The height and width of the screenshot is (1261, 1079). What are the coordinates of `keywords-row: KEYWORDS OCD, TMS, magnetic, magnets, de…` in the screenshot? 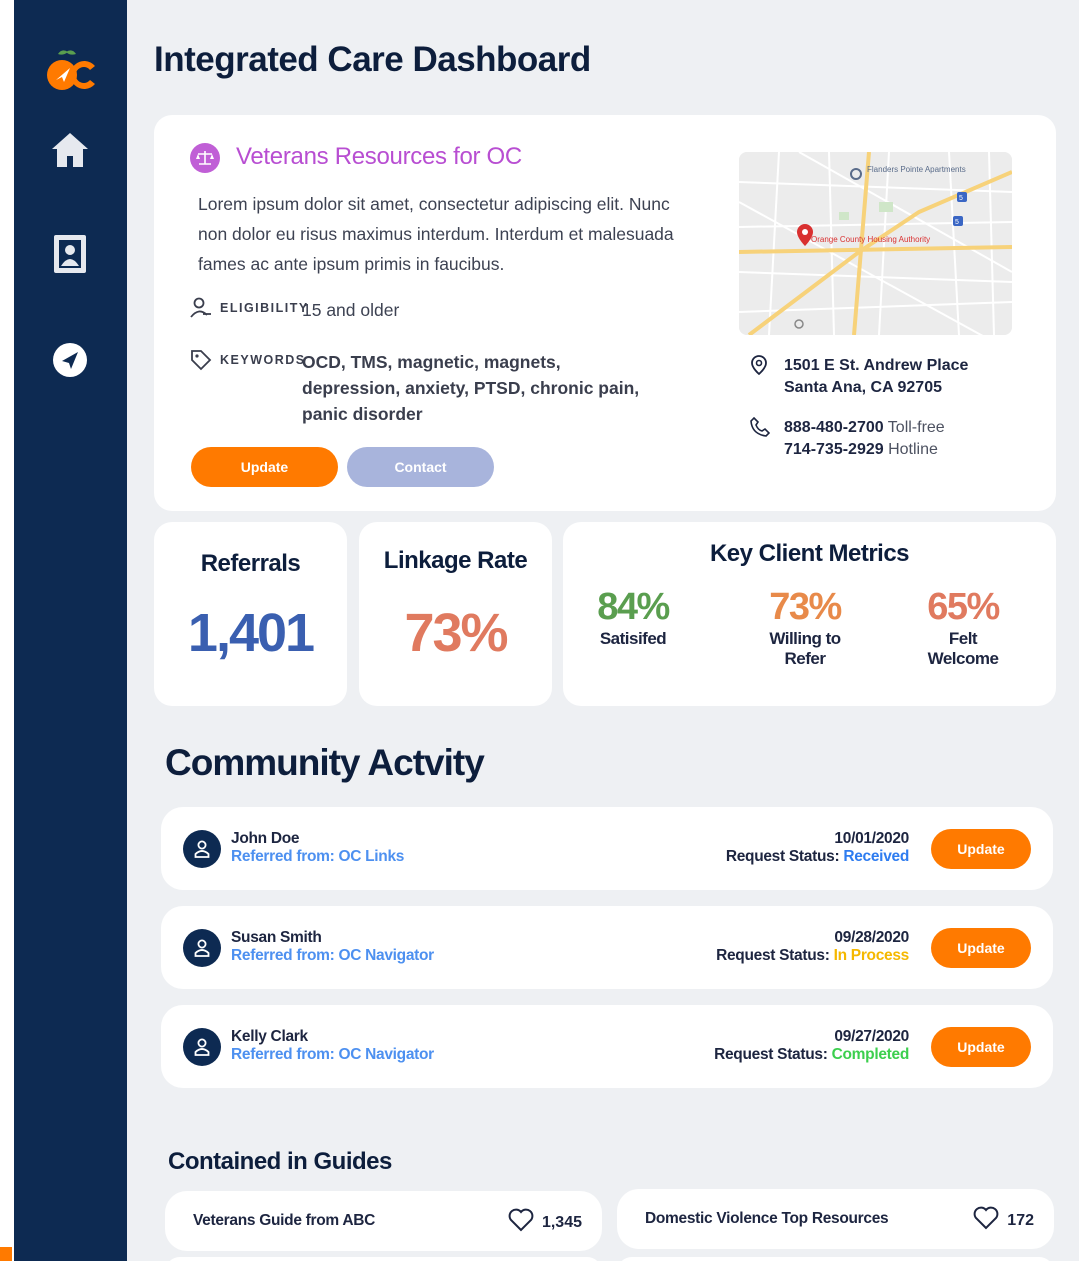 It's located at (421, 388).